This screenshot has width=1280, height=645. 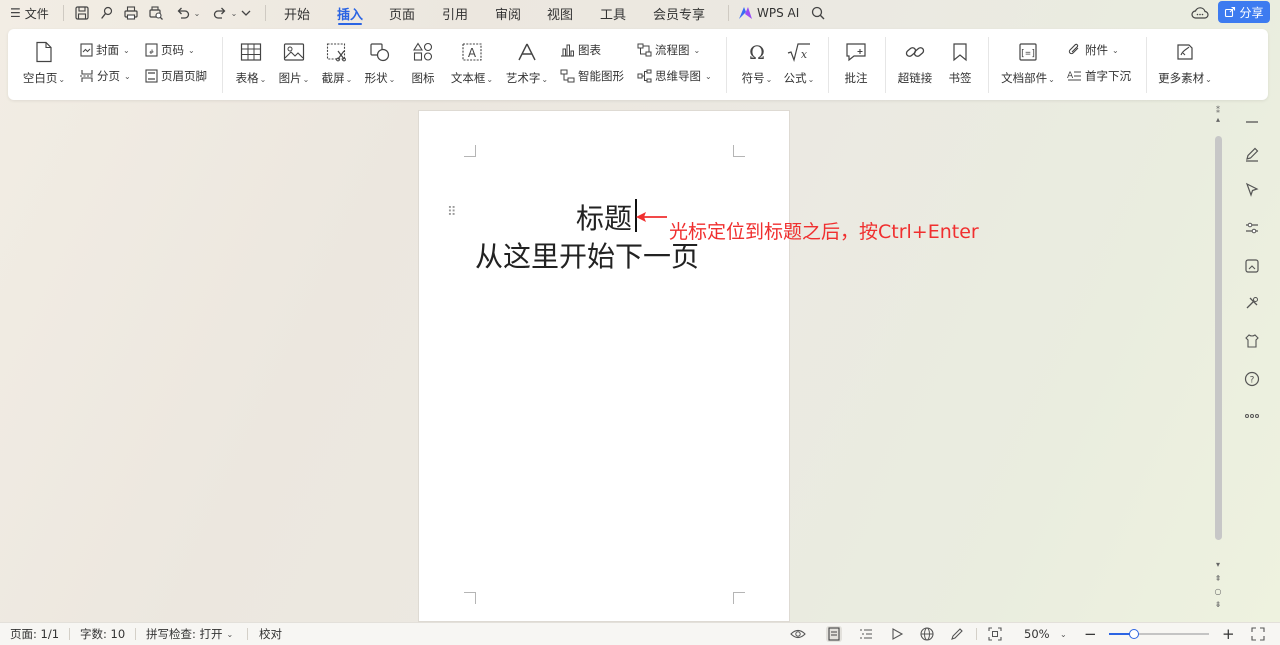 I want to click on zoom-slider-knob, so click(x=1134, y=634).